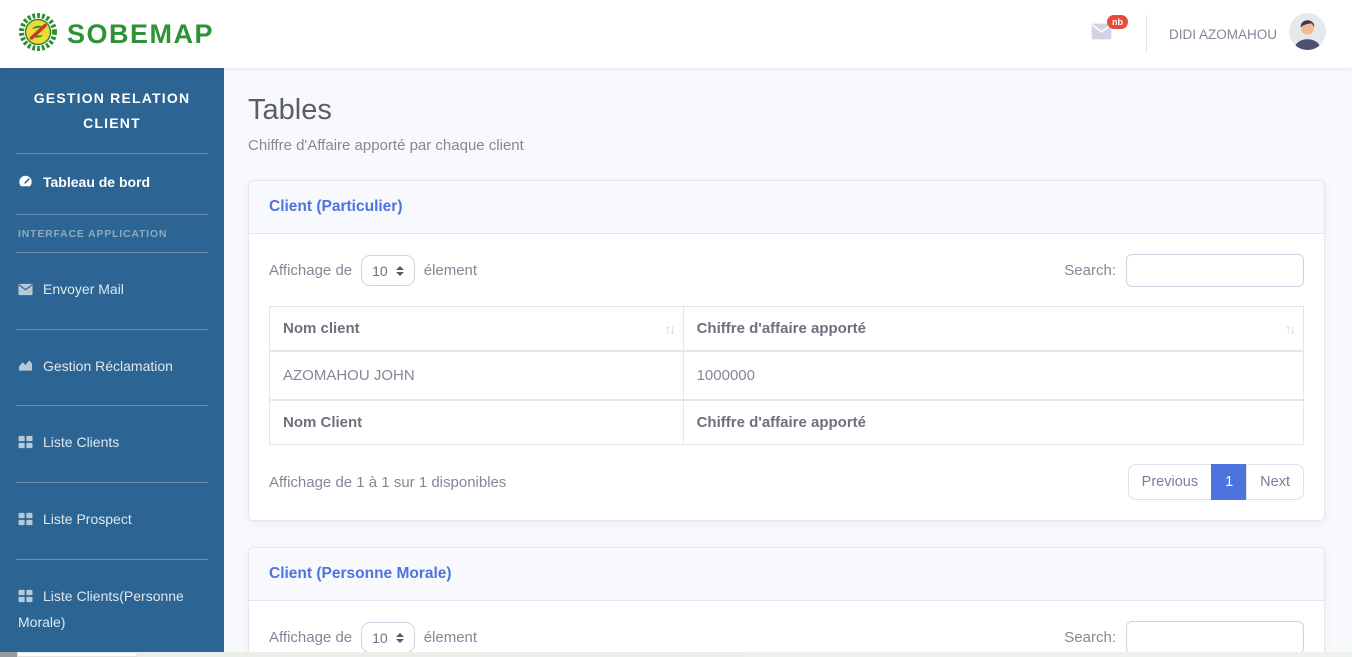 Image resolution: width=1352 pixels, height=657 pixels. What do you see at coordinates (93, 233) in the screenshot?
I see `sidebar-section-label: INTERFACE APPLICATION` at bounding box center [93, 233].